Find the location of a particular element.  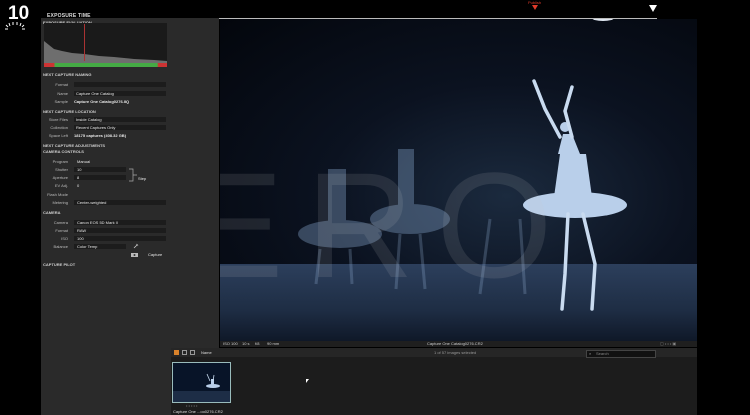

format-select is located at coordinates (120, 84).